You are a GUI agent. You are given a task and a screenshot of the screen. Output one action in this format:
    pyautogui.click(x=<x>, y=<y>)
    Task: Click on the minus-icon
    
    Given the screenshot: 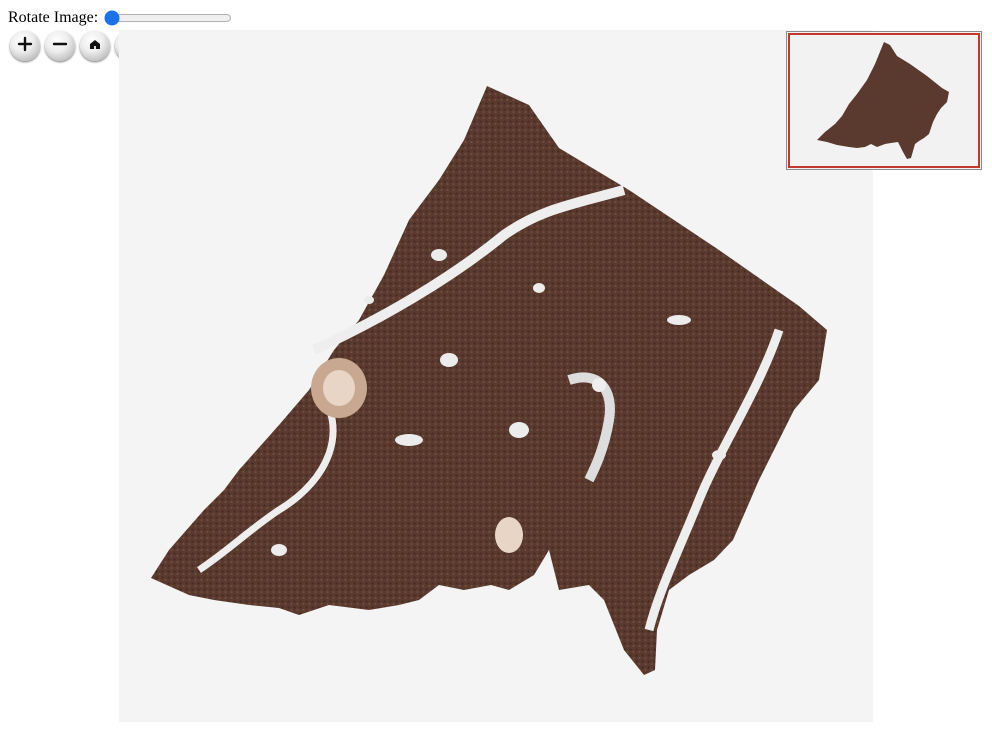 What is the action you would take?
    pyautogui.click(x=60, y=46)
    